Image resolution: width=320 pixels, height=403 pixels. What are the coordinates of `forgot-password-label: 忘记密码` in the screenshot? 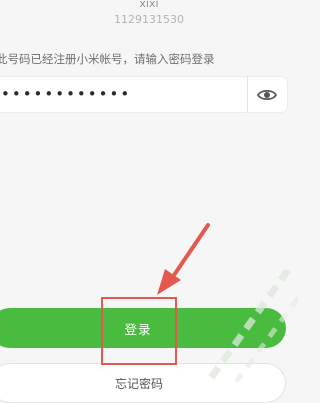 It's located at (138, 384).